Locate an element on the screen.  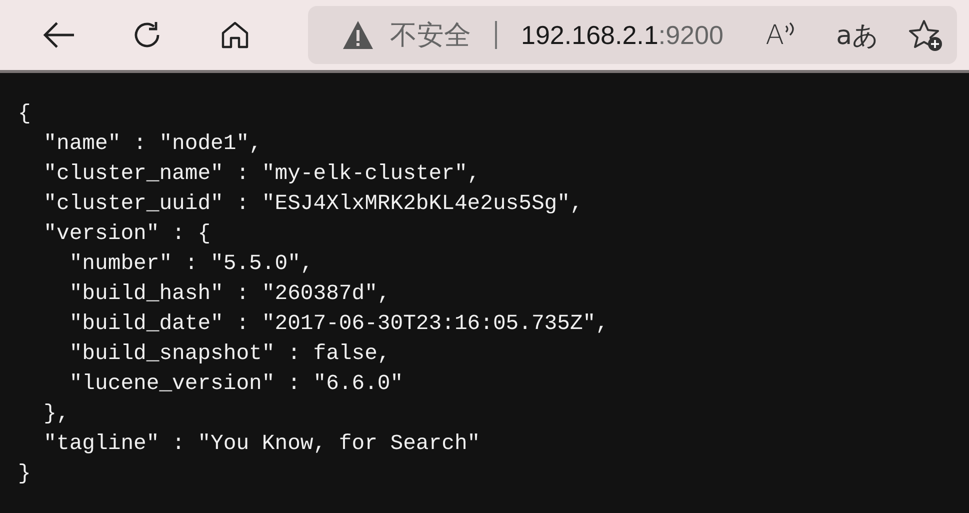
json-line: "cluster_uuid" : "ESJ4XlxMRK2bKL4e2us5Sg", is located at coordinates (312, 204).